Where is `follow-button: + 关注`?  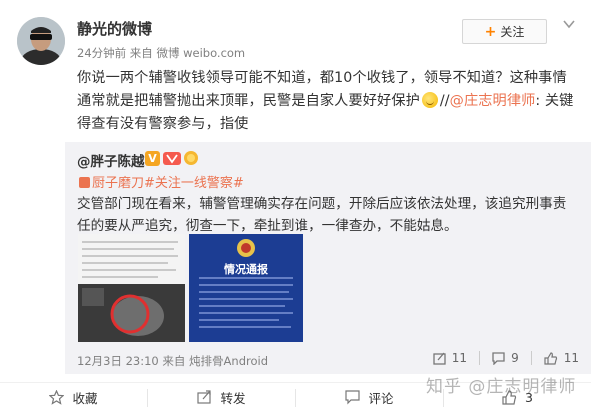
follow-button: + 关注 is located at coordinates (504, 31).